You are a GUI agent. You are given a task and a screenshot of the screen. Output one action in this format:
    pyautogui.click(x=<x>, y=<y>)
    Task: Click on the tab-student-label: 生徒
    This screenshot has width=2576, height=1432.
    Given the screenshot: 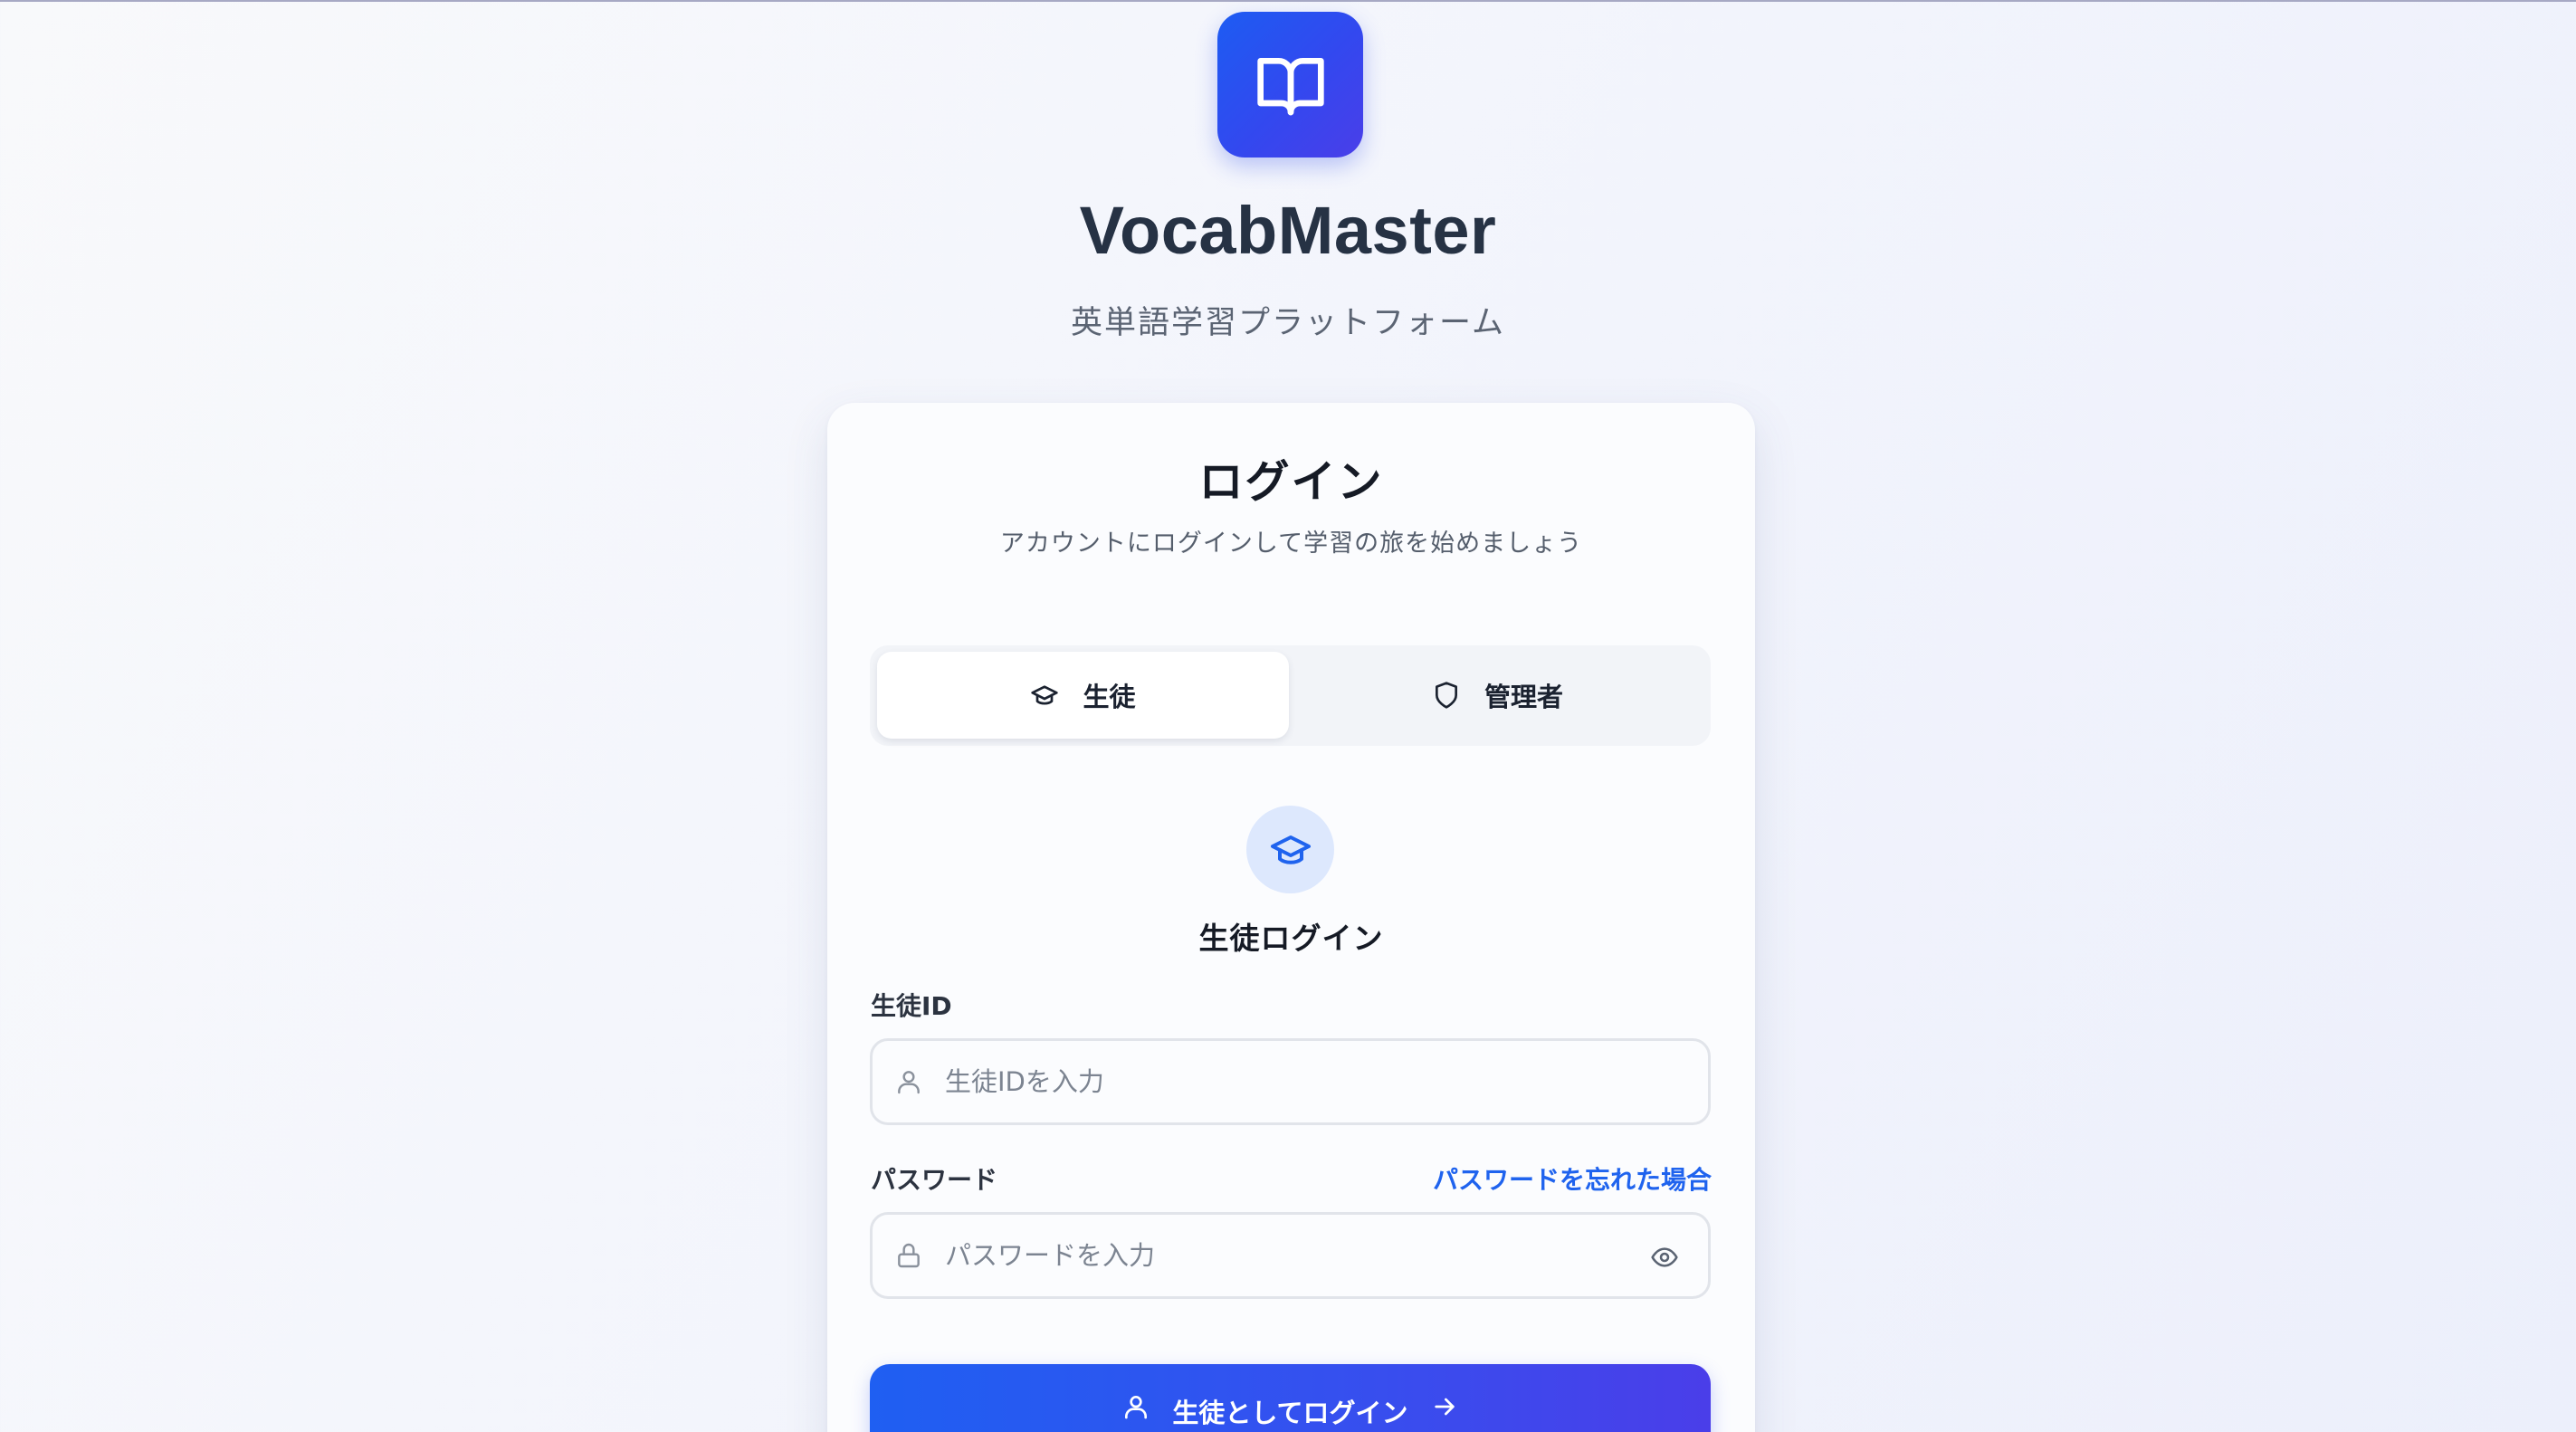 What is the action you would take?
    pyautogui.click(x=1109, y=697)
    